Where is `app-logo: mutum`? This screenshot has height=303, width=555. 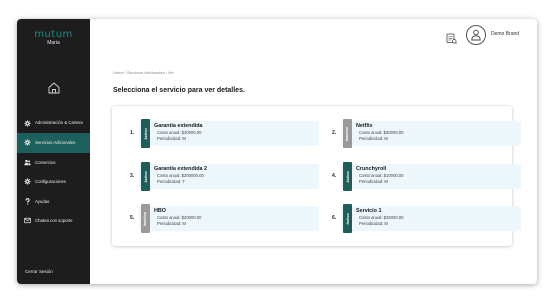
app-logo: mutum is located at coordinates (53, 34).